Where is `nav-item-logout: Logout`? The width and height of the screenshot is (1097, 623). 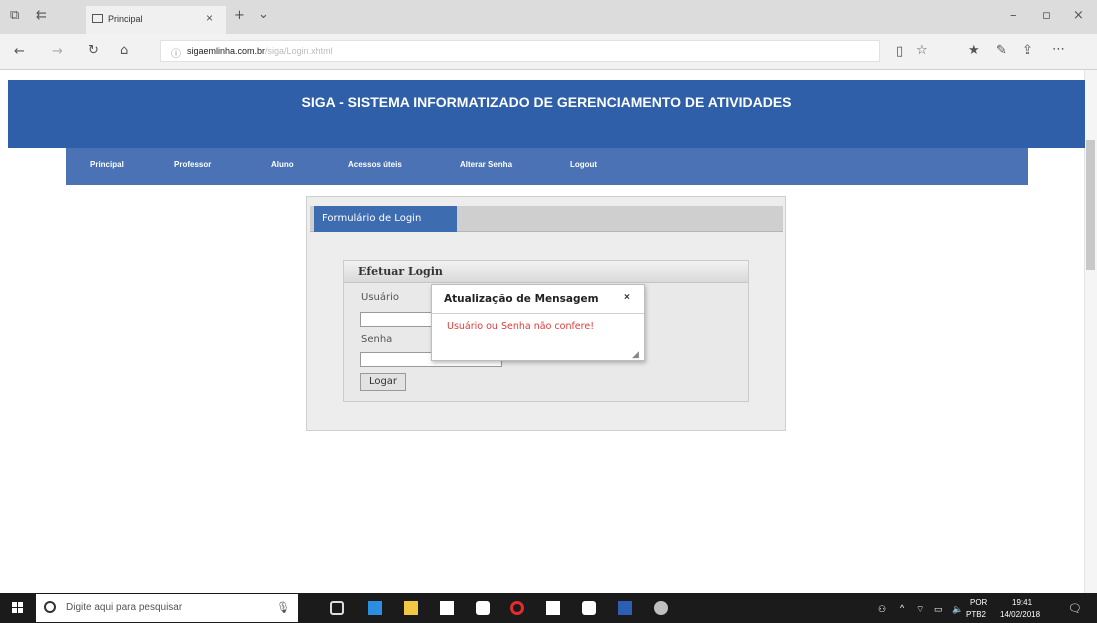
nav-item-logout: Logout is located at coordinates (583, 164).